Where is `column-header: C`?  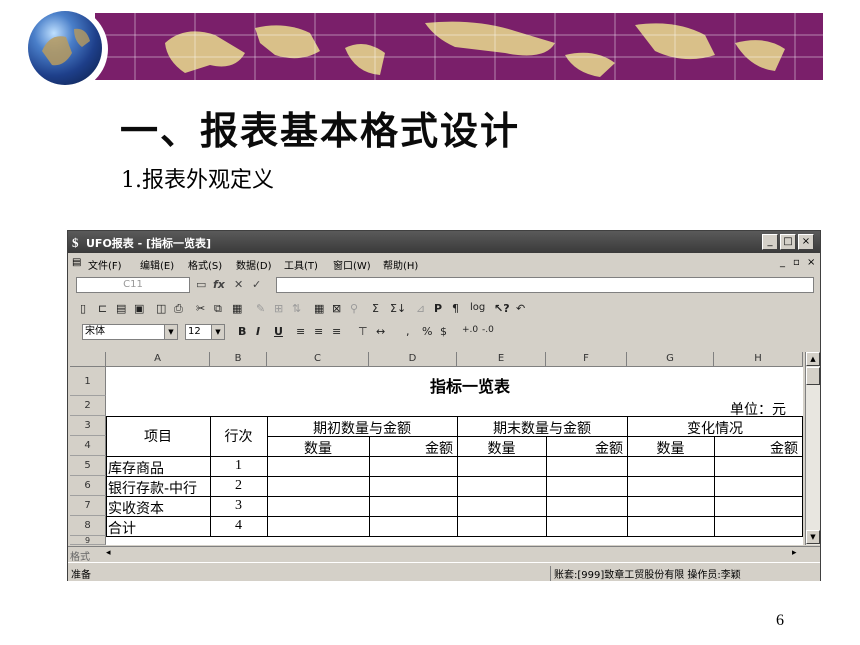 column-header: C is located at coordinates (318, 359).